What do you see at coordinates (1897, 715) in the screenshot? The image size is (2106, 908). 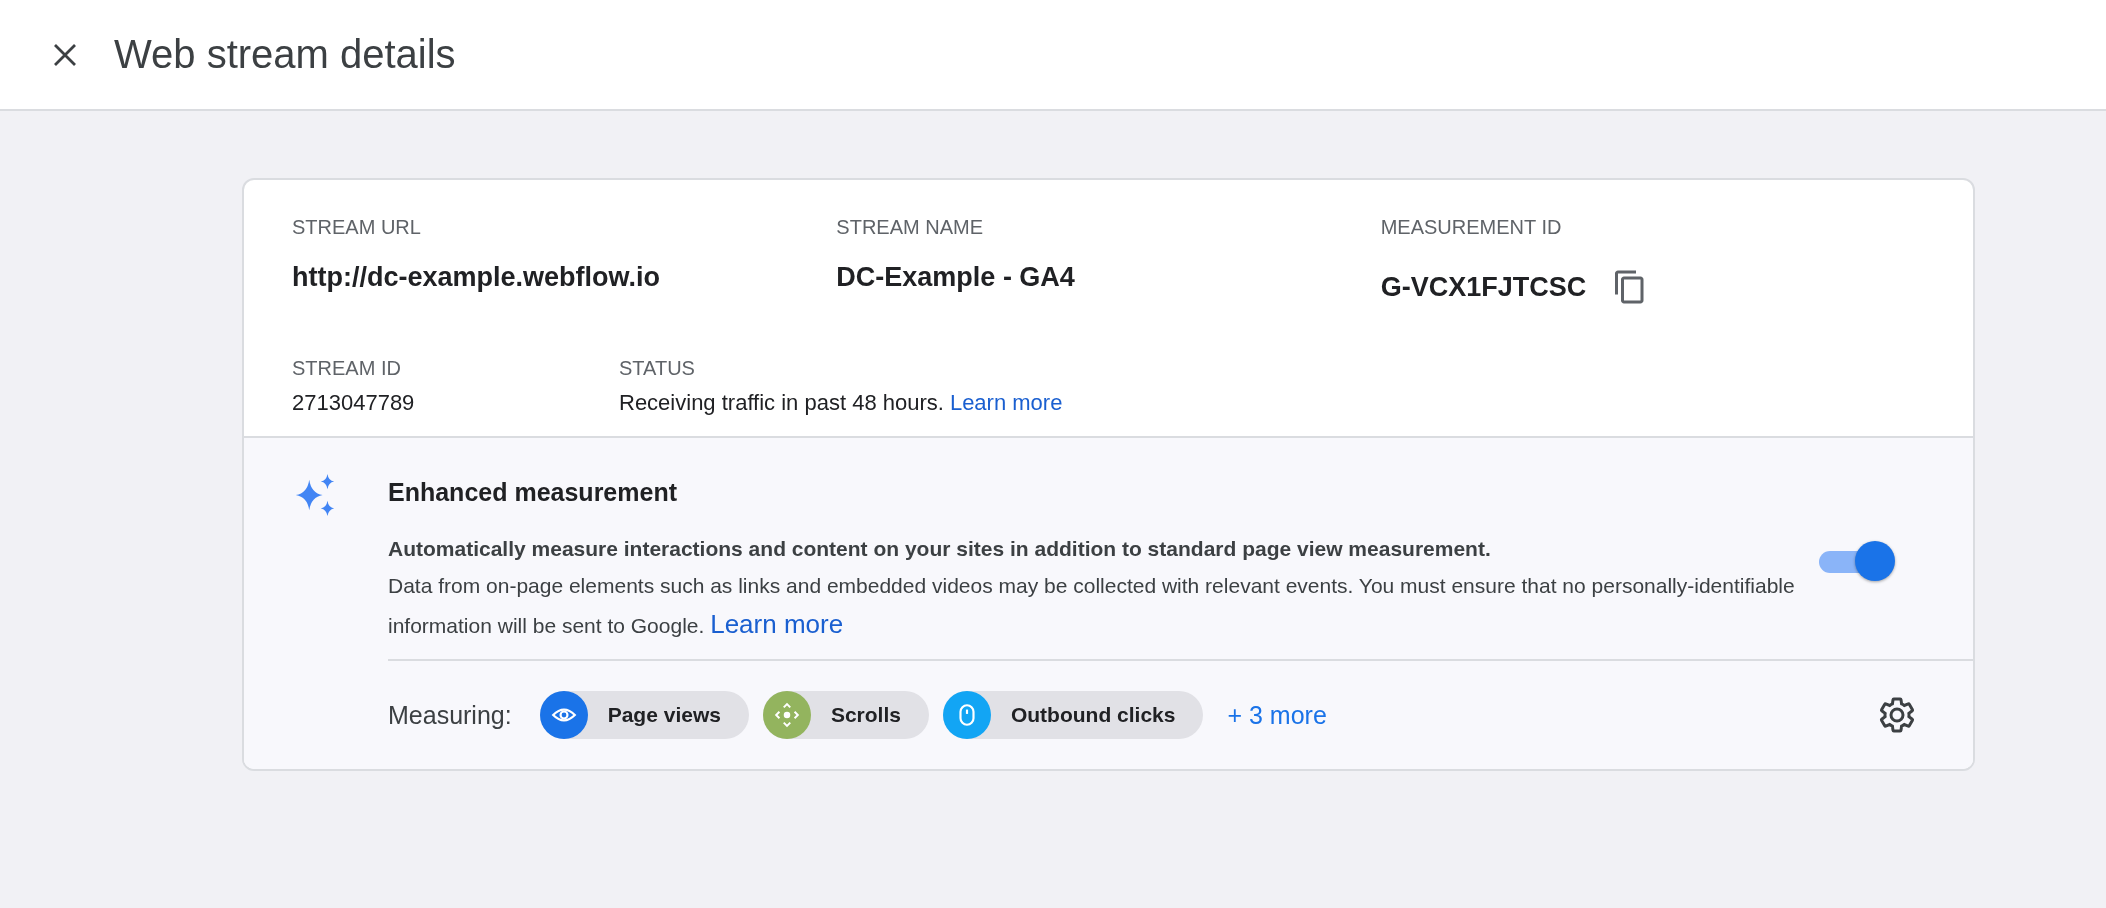 I see `settings-icon` at bounding box center [1897, 715].